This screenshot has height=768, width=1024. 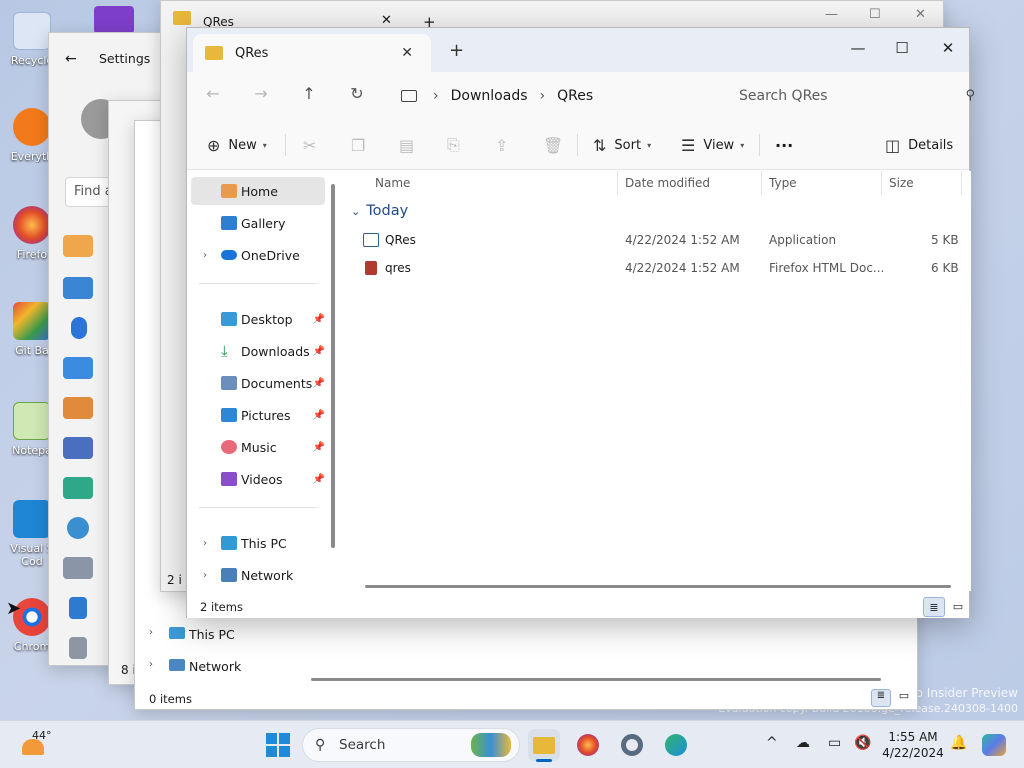 I want to click on breadcrumb-qres: QRes, so click(x=575, y=96).